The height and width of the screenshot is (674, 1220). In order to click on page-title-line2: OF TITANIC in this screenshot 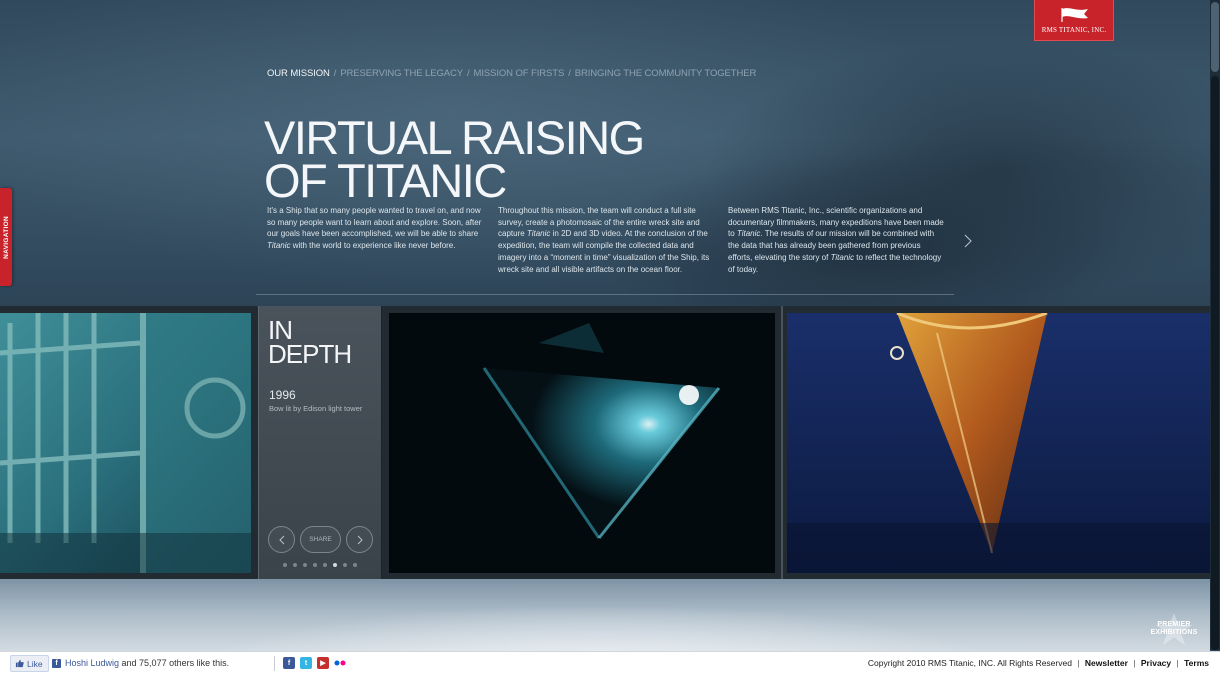, I will do `click(385, 180)`.